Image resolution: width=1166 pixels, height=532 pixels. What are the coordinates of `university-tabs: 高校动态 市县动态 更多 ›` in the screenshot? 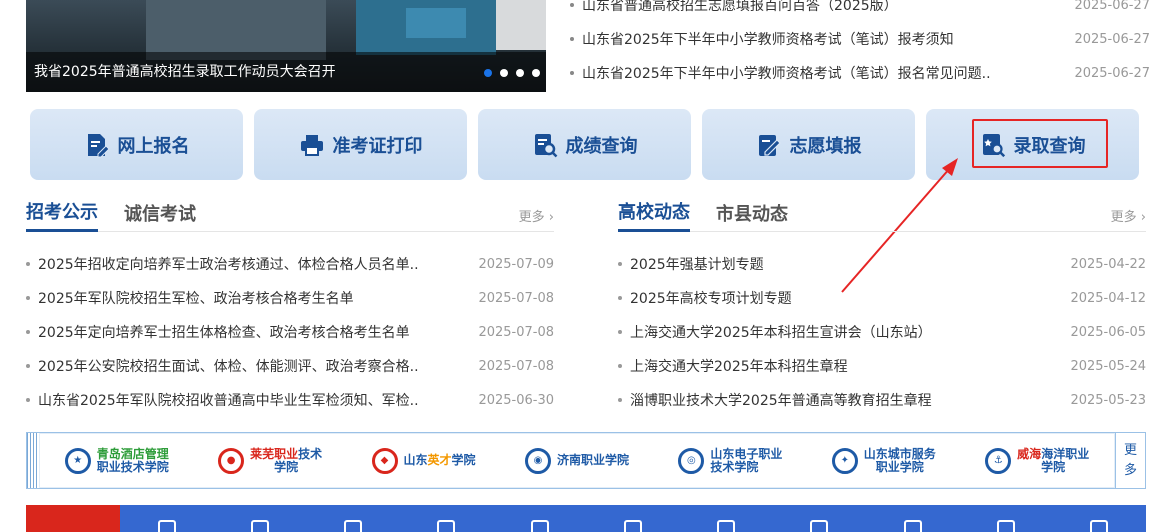 It's located at (882, 214).